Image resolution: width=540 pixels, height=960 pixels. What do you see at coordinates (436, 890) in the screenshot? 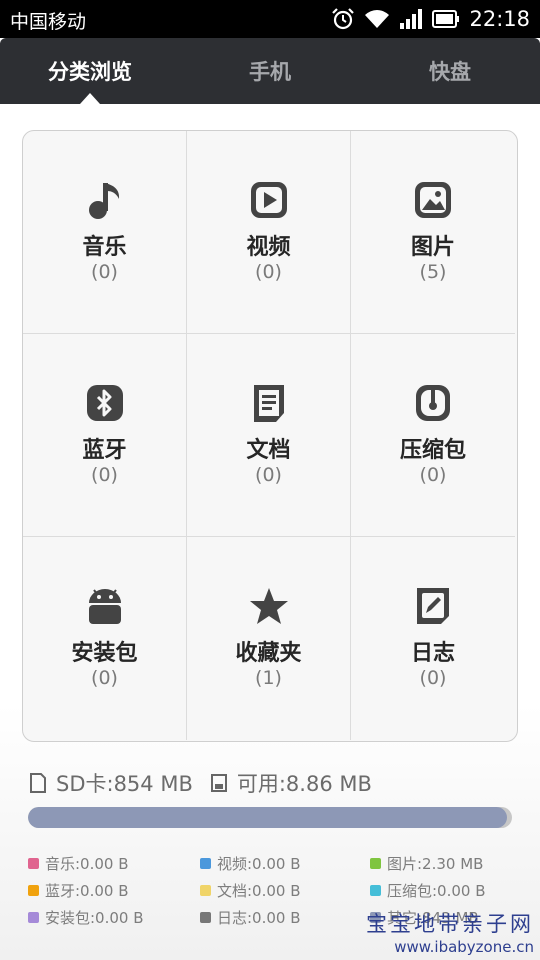
I see `legend-label: 压缩包:0.00 B` at bounding box center [436, 890].